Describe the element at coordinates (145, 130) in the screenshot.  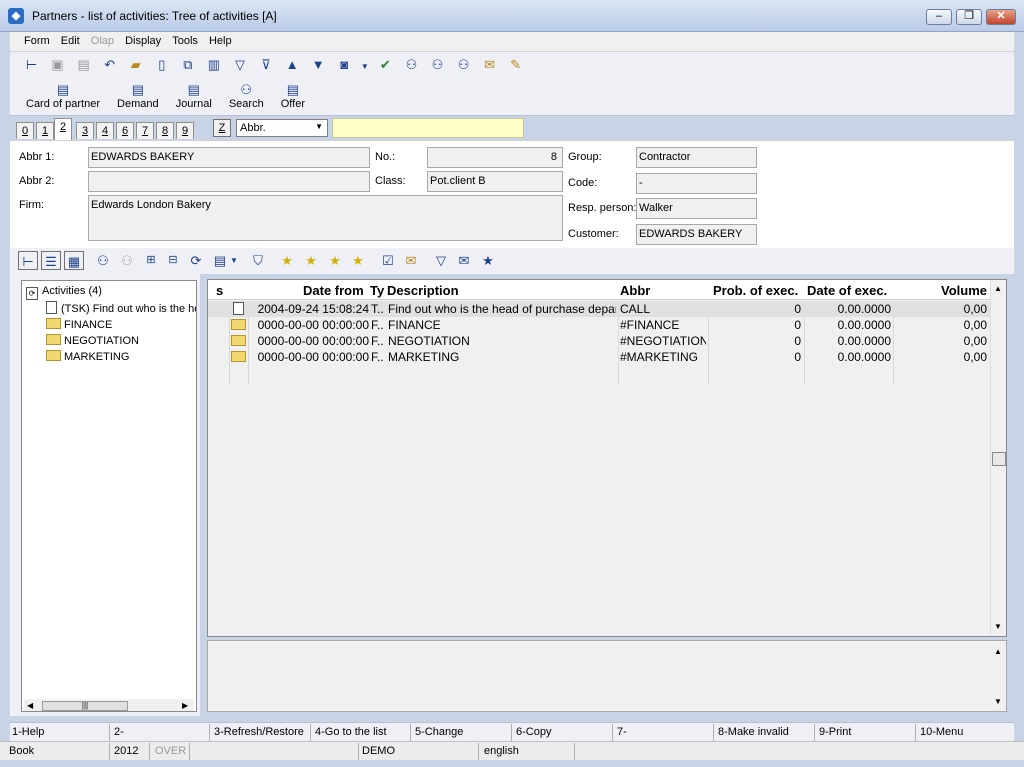
I see `tab-7: 7` at that location.